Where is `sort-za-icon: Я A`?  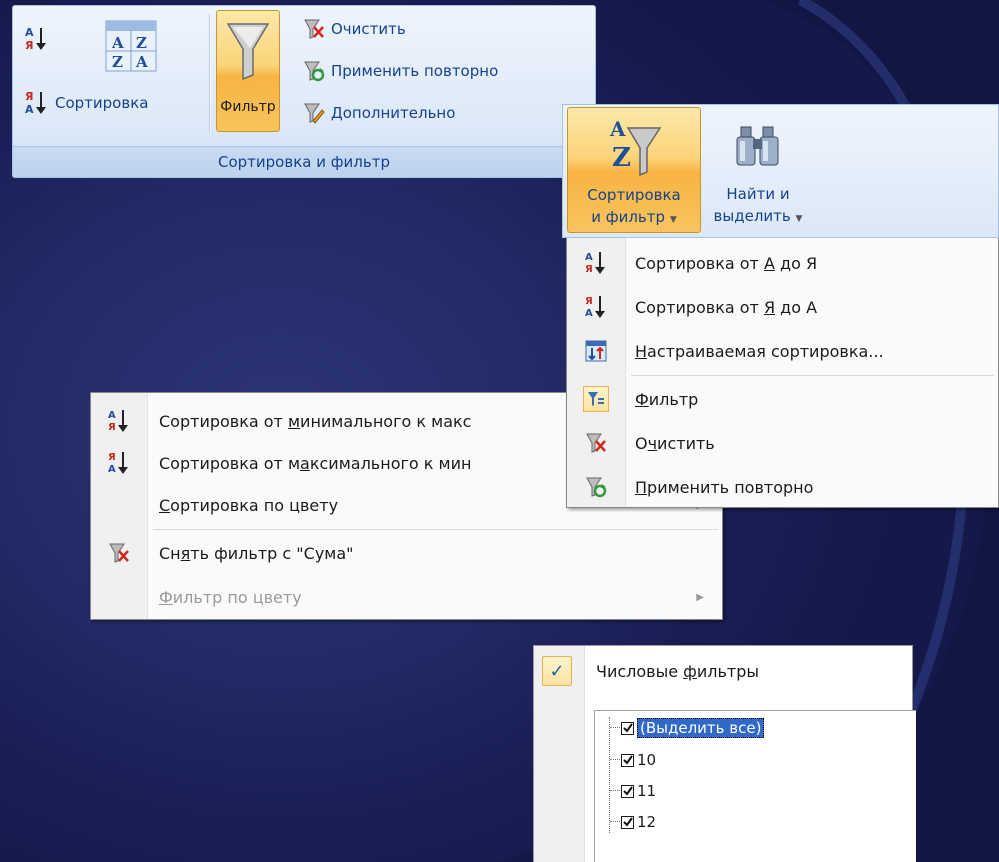
sort-za-icon: Я A is located at coordinates (35, 103).